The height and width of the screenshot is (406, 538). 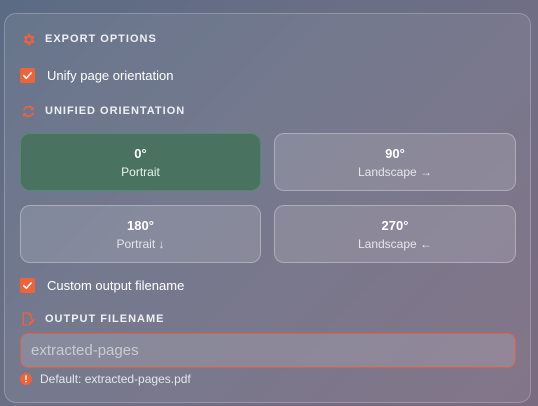 What do you see at coordinates (140, 153) in the screenshot?
I see `orientation-degrees: 0°` at bounding box center [140, 153].